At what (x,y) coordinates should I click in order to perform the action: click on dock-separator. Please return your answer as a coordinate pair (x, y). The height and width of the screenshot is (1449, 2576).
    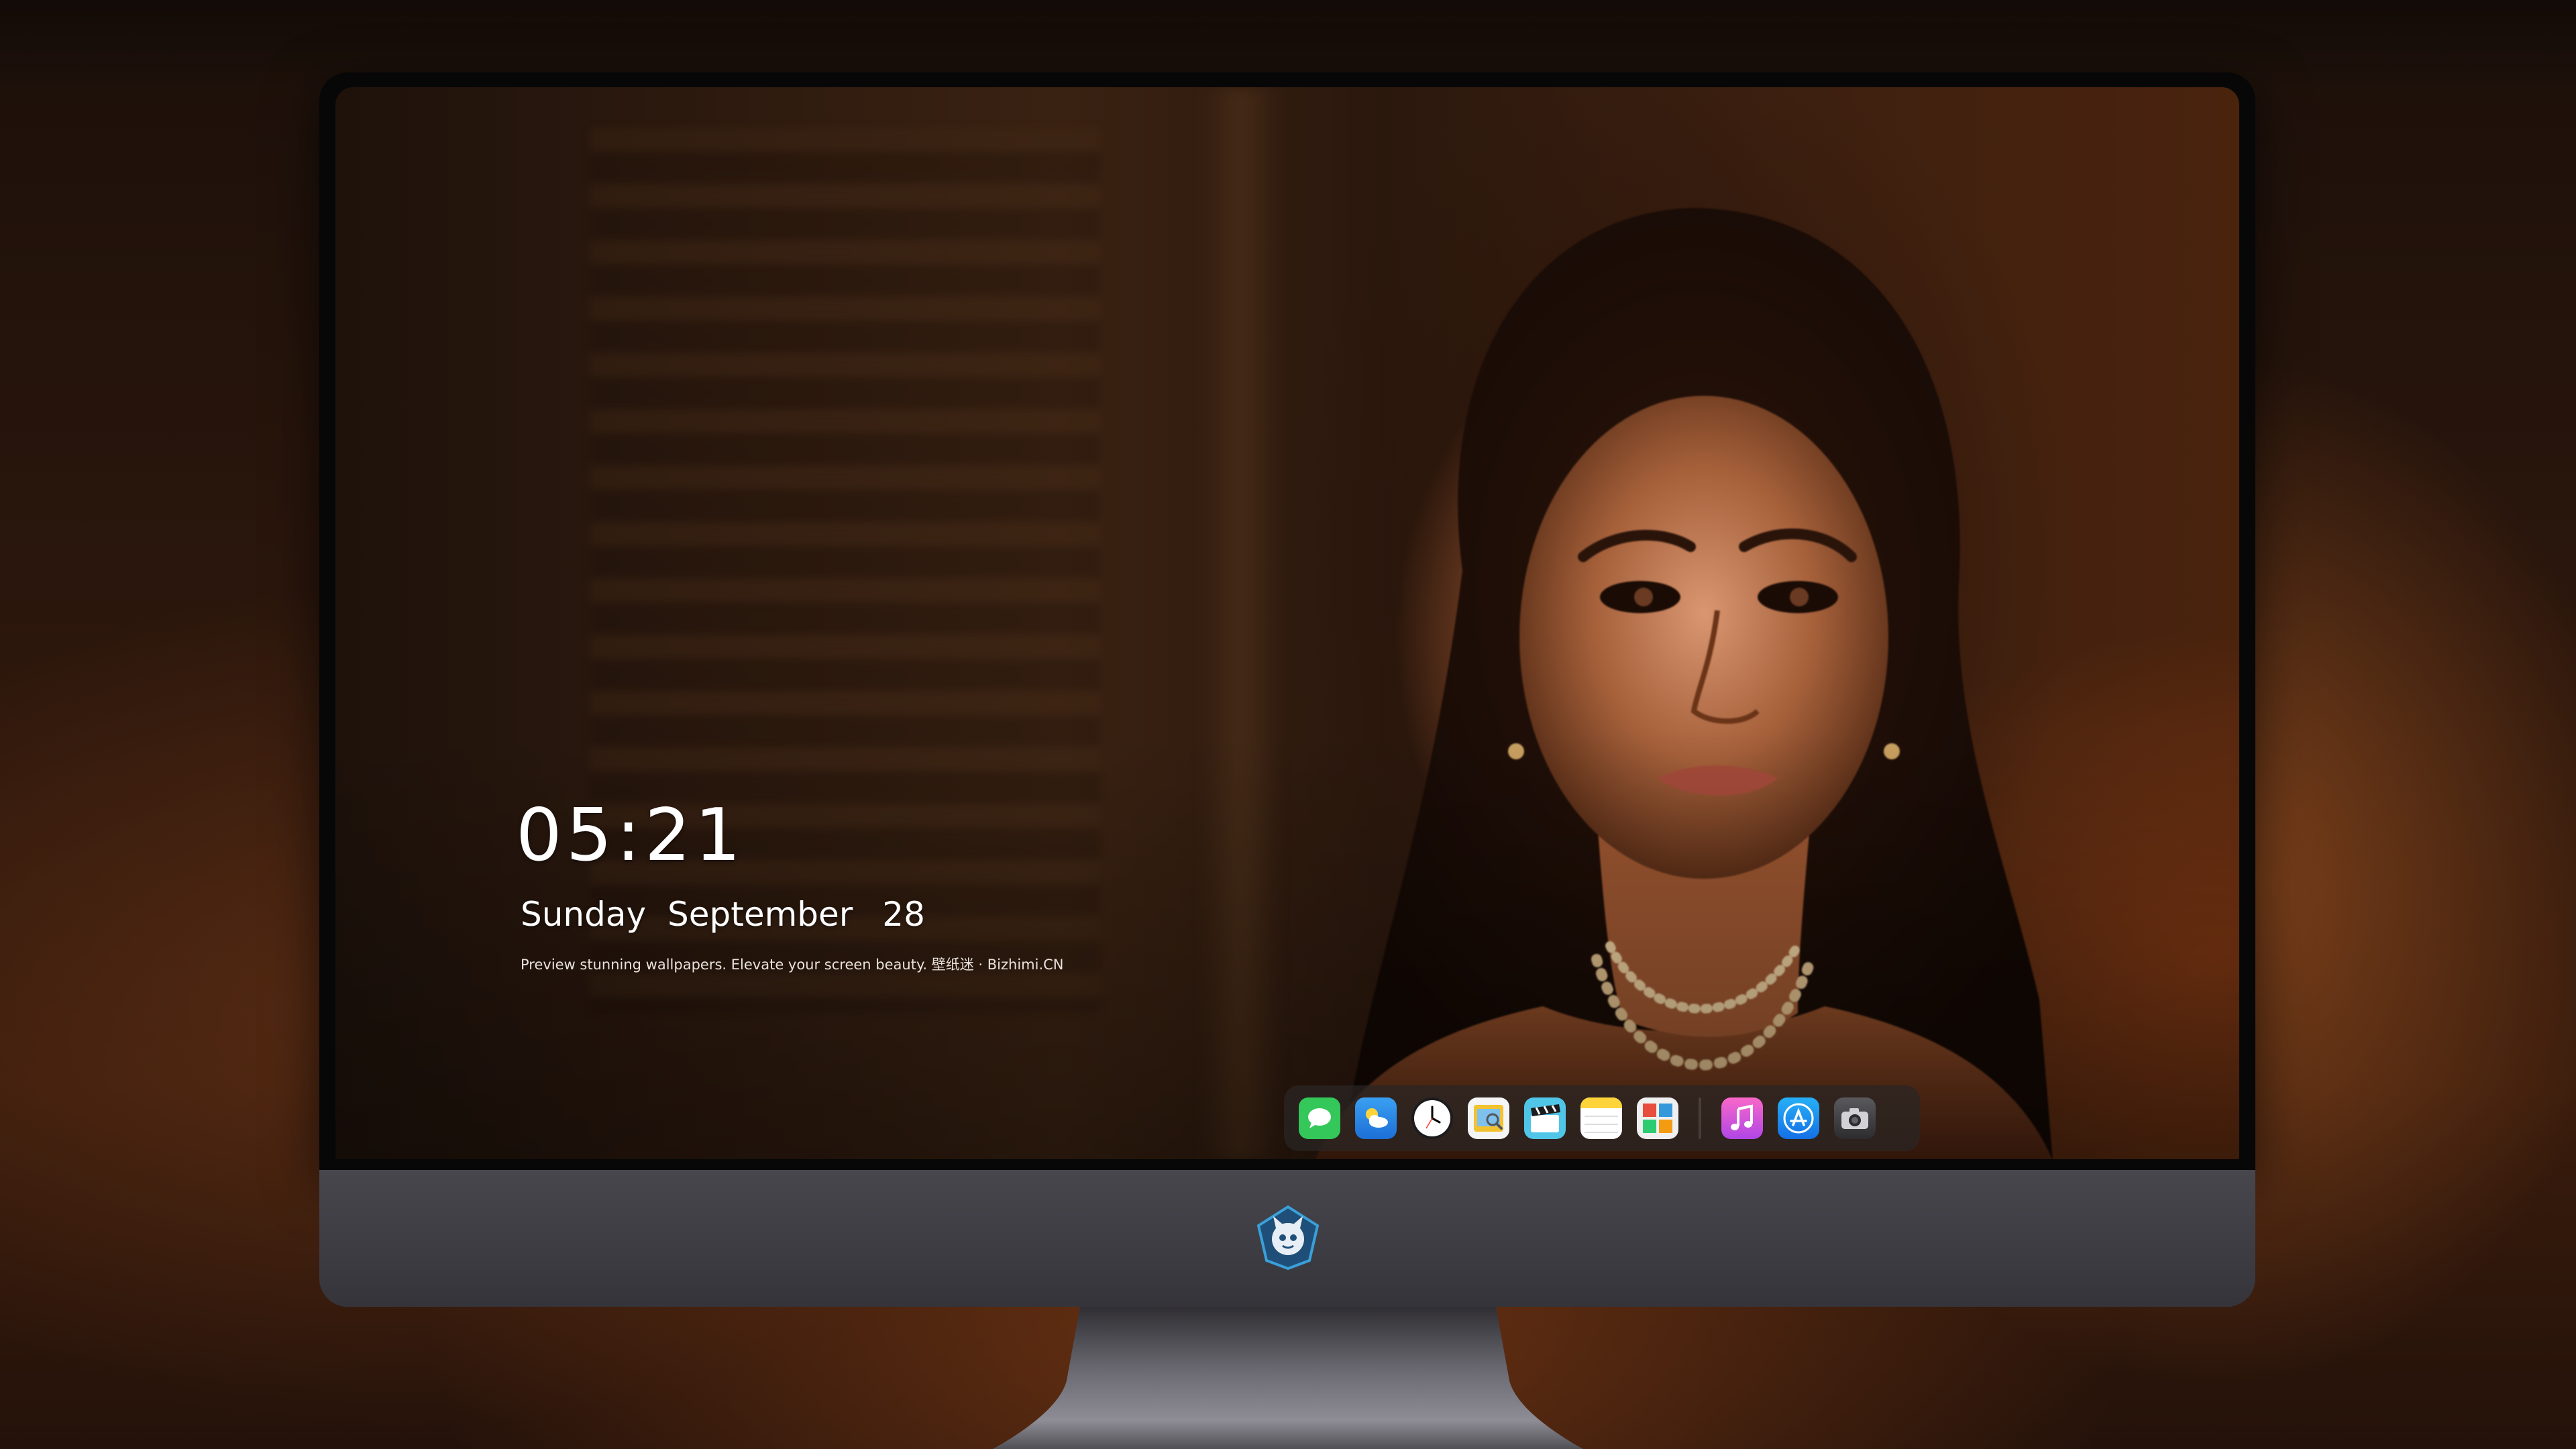
    Looking at the image, I should click on (1700, 1118).